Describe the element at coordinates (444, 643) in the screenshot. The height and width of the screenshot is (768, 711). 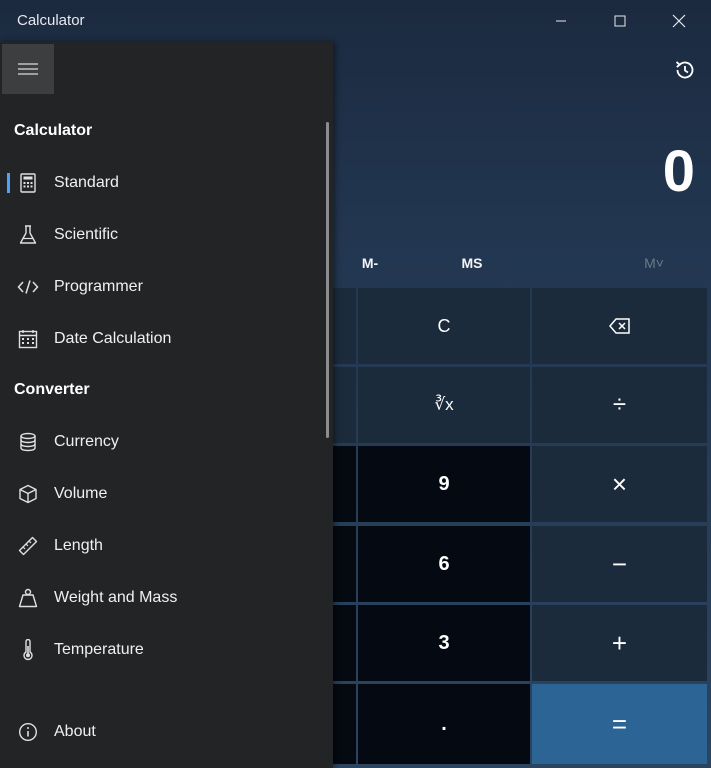
I see `key-3: 3` at that location.